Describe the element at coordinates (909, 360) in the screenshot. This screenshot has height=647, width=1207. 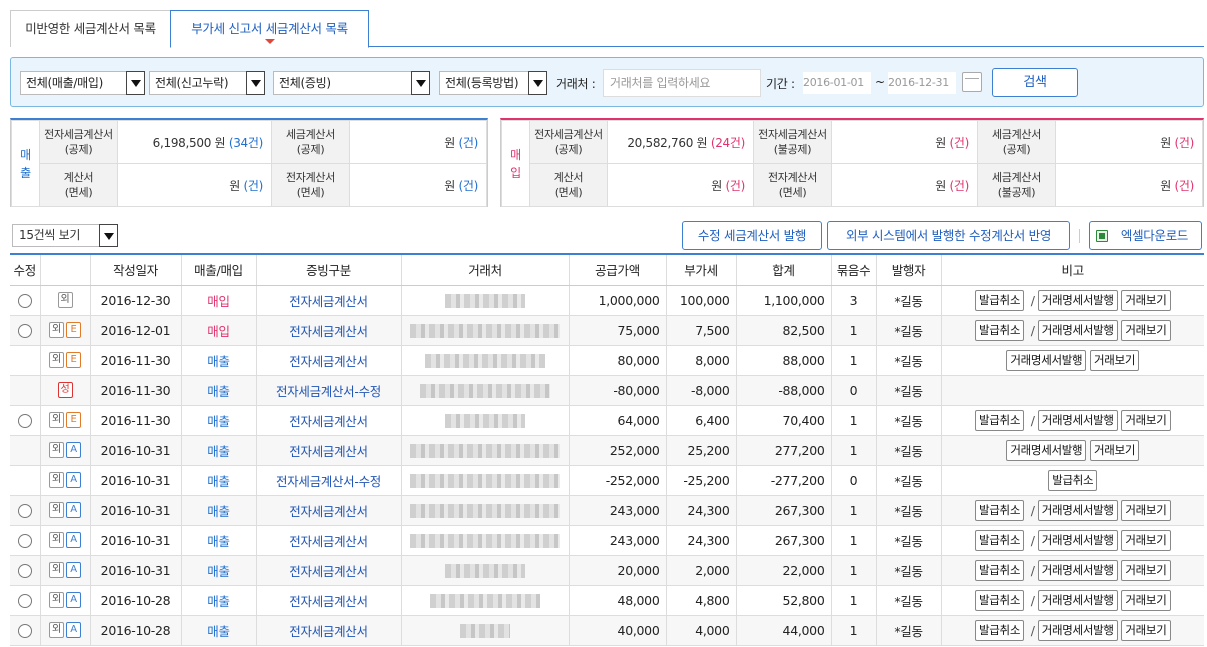
I see `cell-issuer: *길동` at that location.